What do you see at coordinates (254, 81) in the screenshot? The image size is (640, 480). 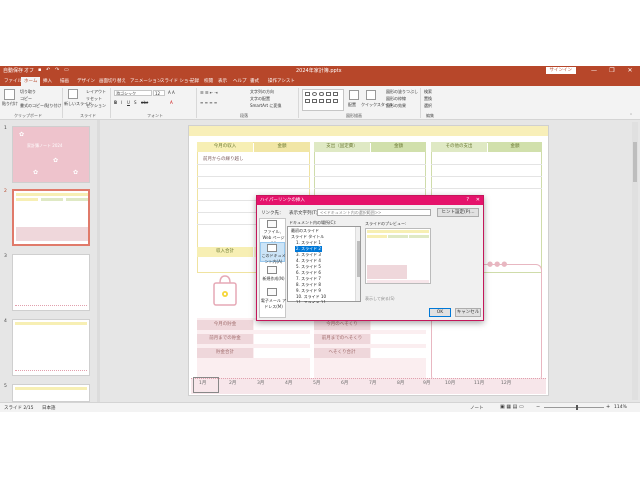 I see `tab-format: 書式` at bounding box center [254, 81].